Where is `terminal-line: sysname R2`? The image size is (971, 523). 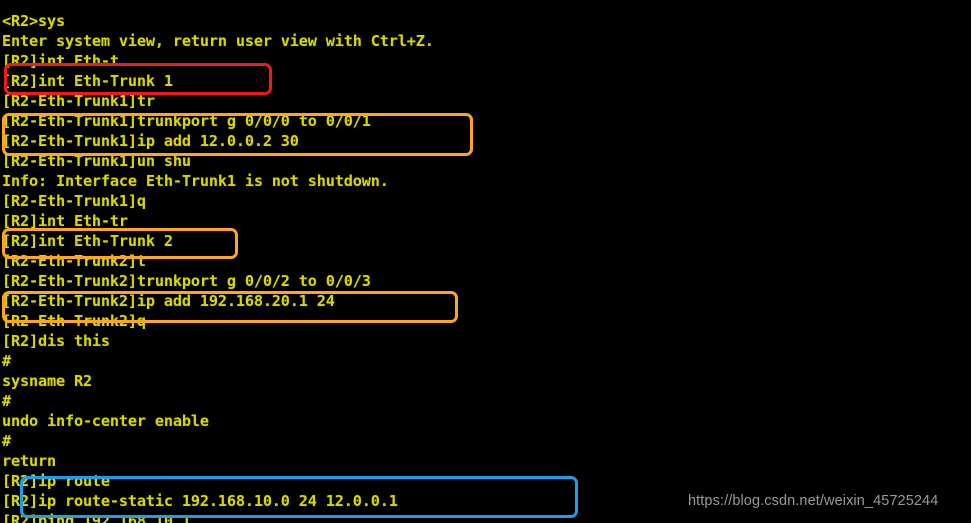 terminal-line: sysname R2 is located at coordinates (47, 381).